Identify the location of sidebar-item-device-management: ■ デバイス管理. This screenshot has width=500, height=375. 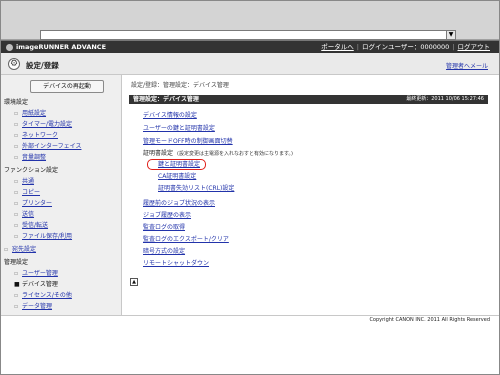
(36, 285).